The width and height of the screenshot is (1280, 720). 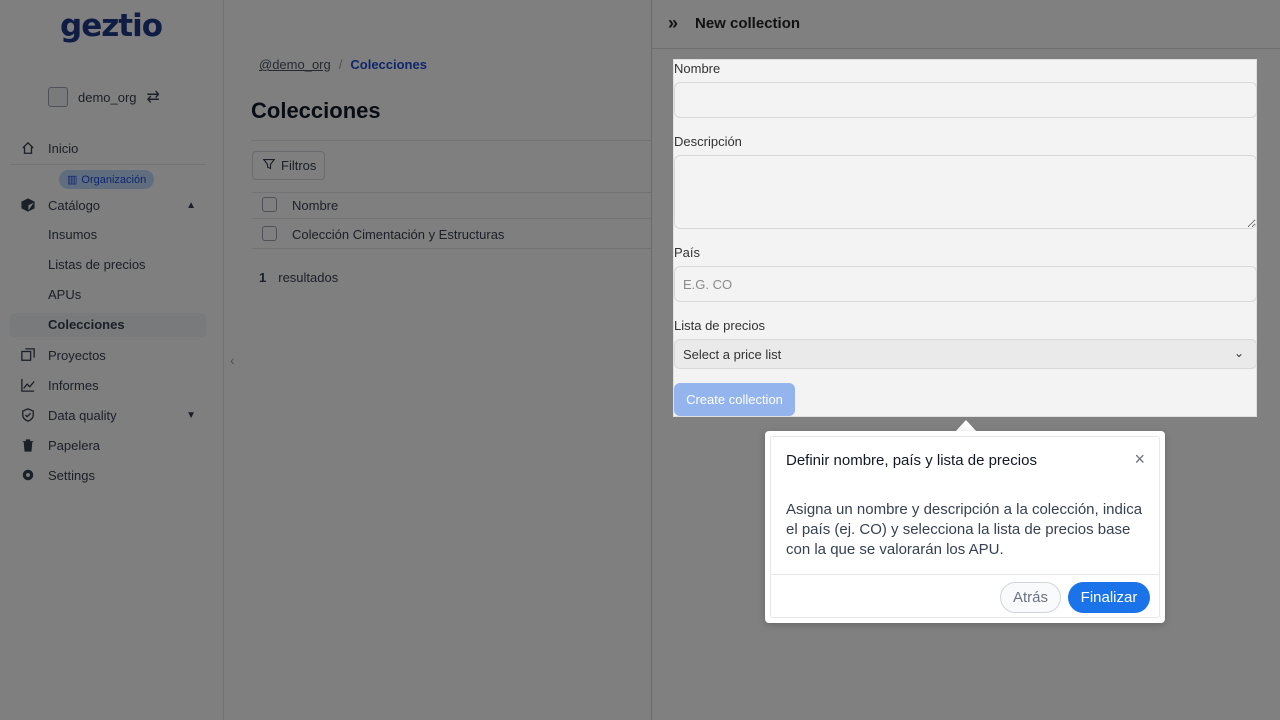 I want to click on description-textarea, so click(x=965, y=192).